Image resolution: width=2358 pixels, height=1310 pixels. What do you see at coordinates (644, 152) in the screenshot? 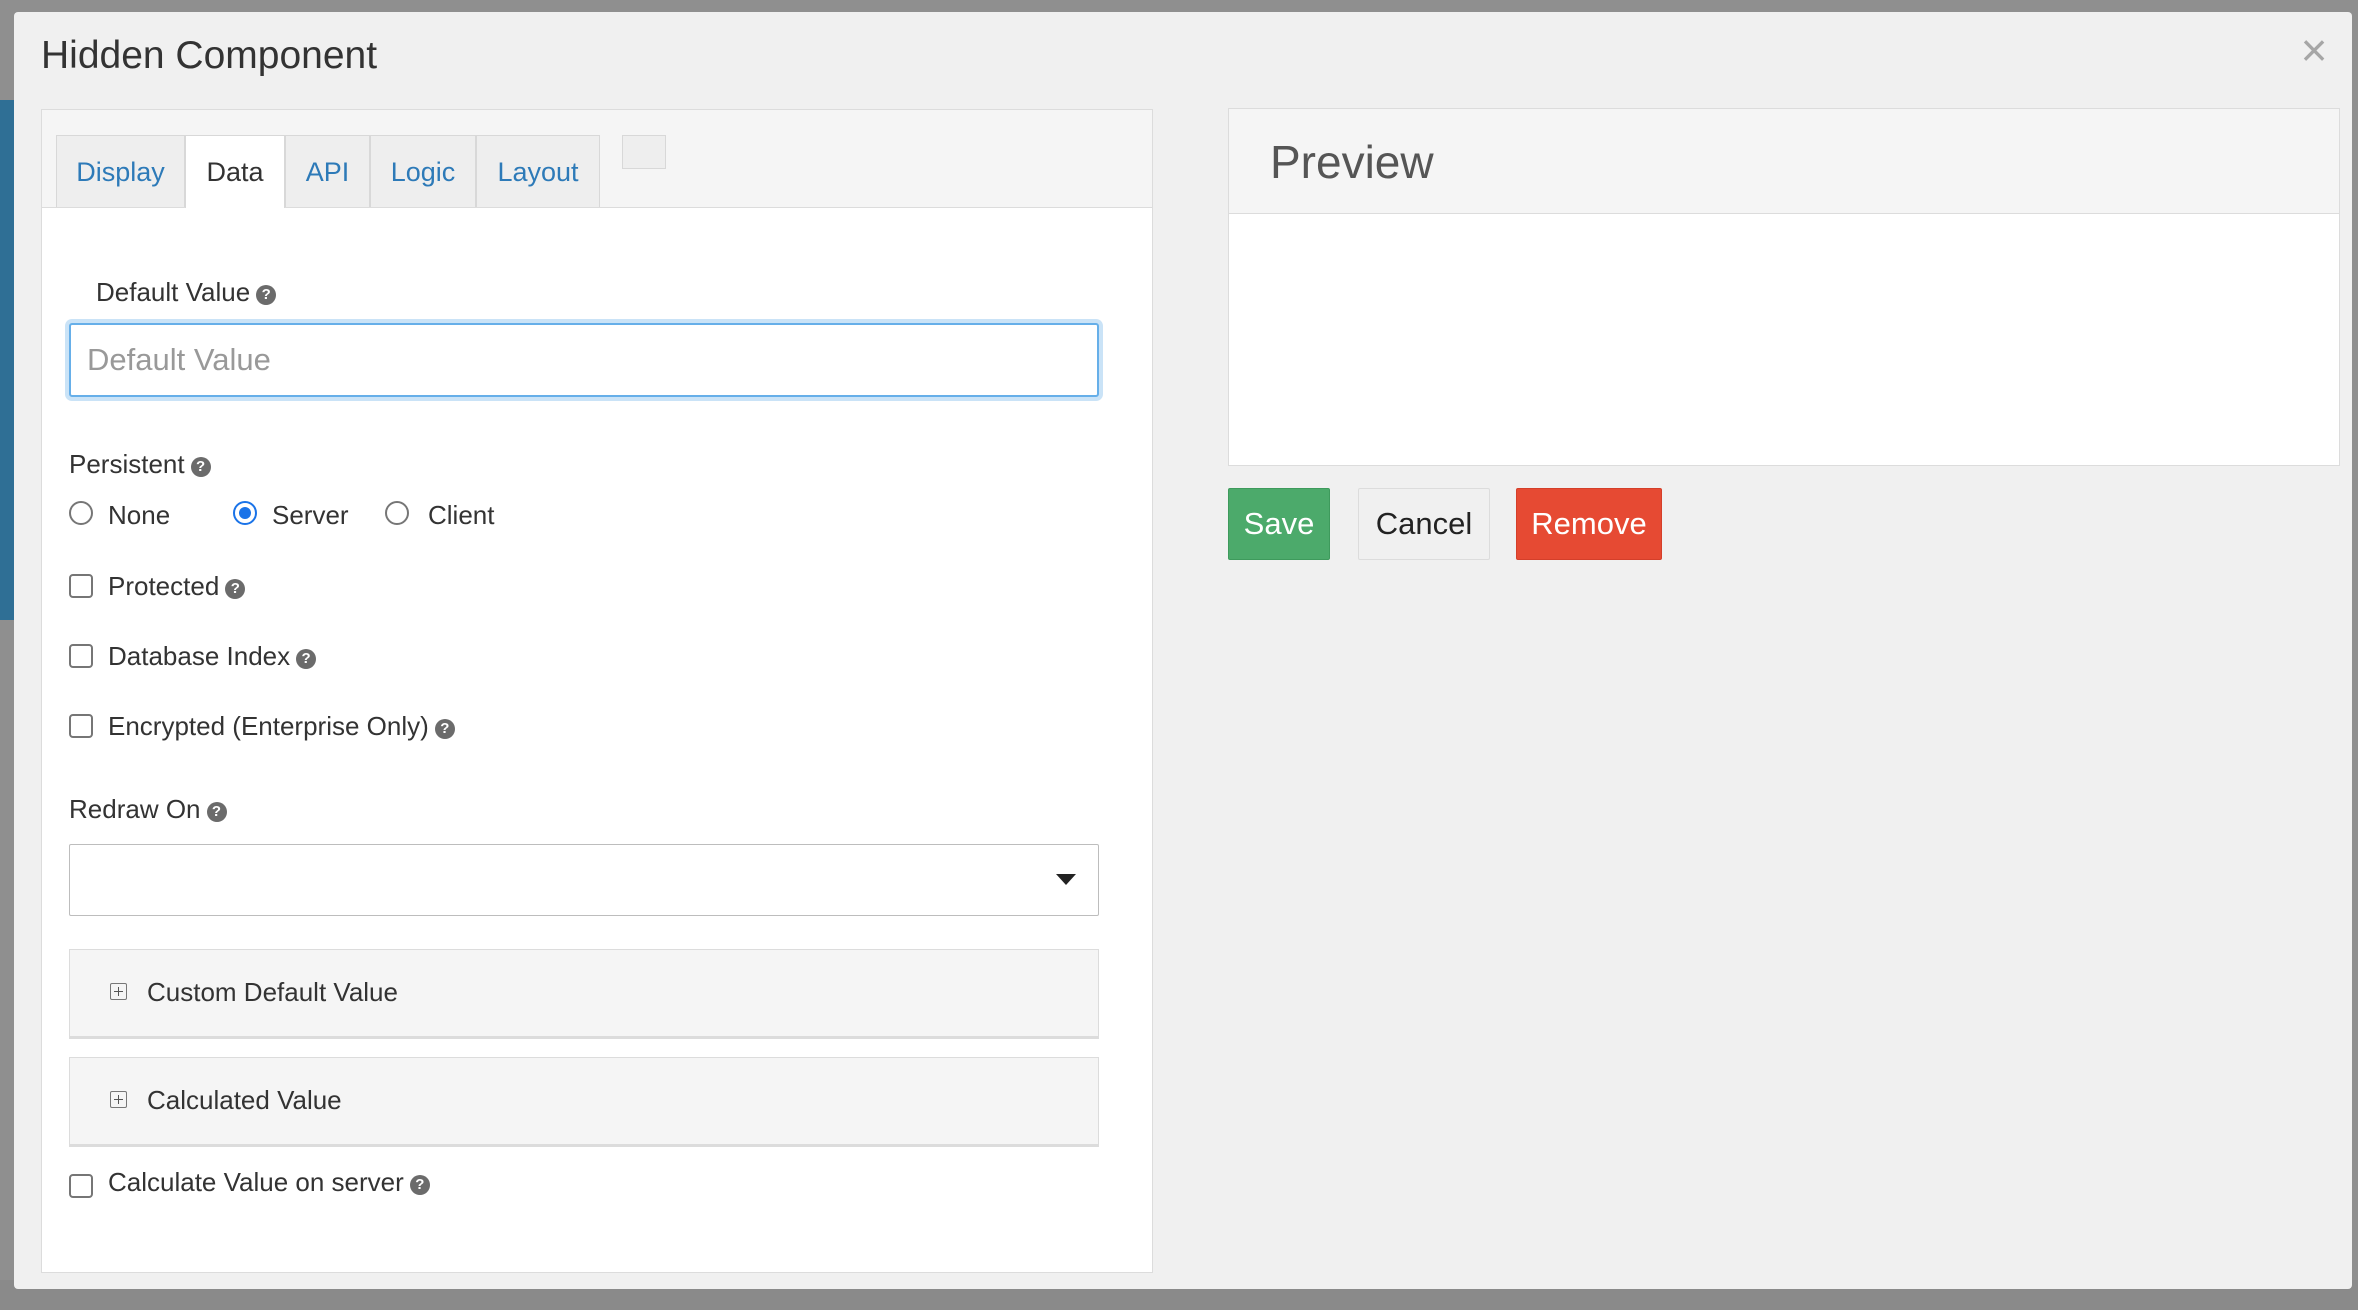
I see `tab-extra` at bounding box center [644, 152].